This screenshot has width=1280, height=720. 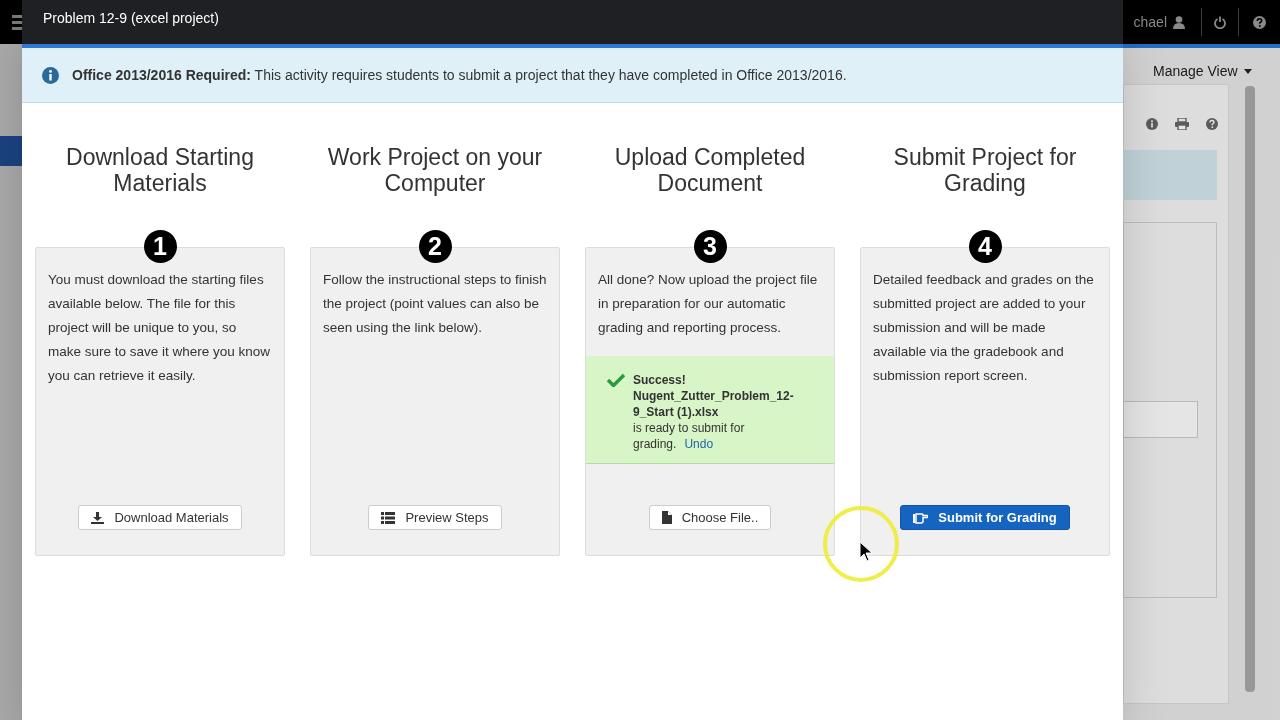 What do you see at coordinates (435, 304) in the screenshot?
I see `step-description: Follow the instructional steps to finish the project (point values can also be seen using the link below).` at bounding box center [435, 304].